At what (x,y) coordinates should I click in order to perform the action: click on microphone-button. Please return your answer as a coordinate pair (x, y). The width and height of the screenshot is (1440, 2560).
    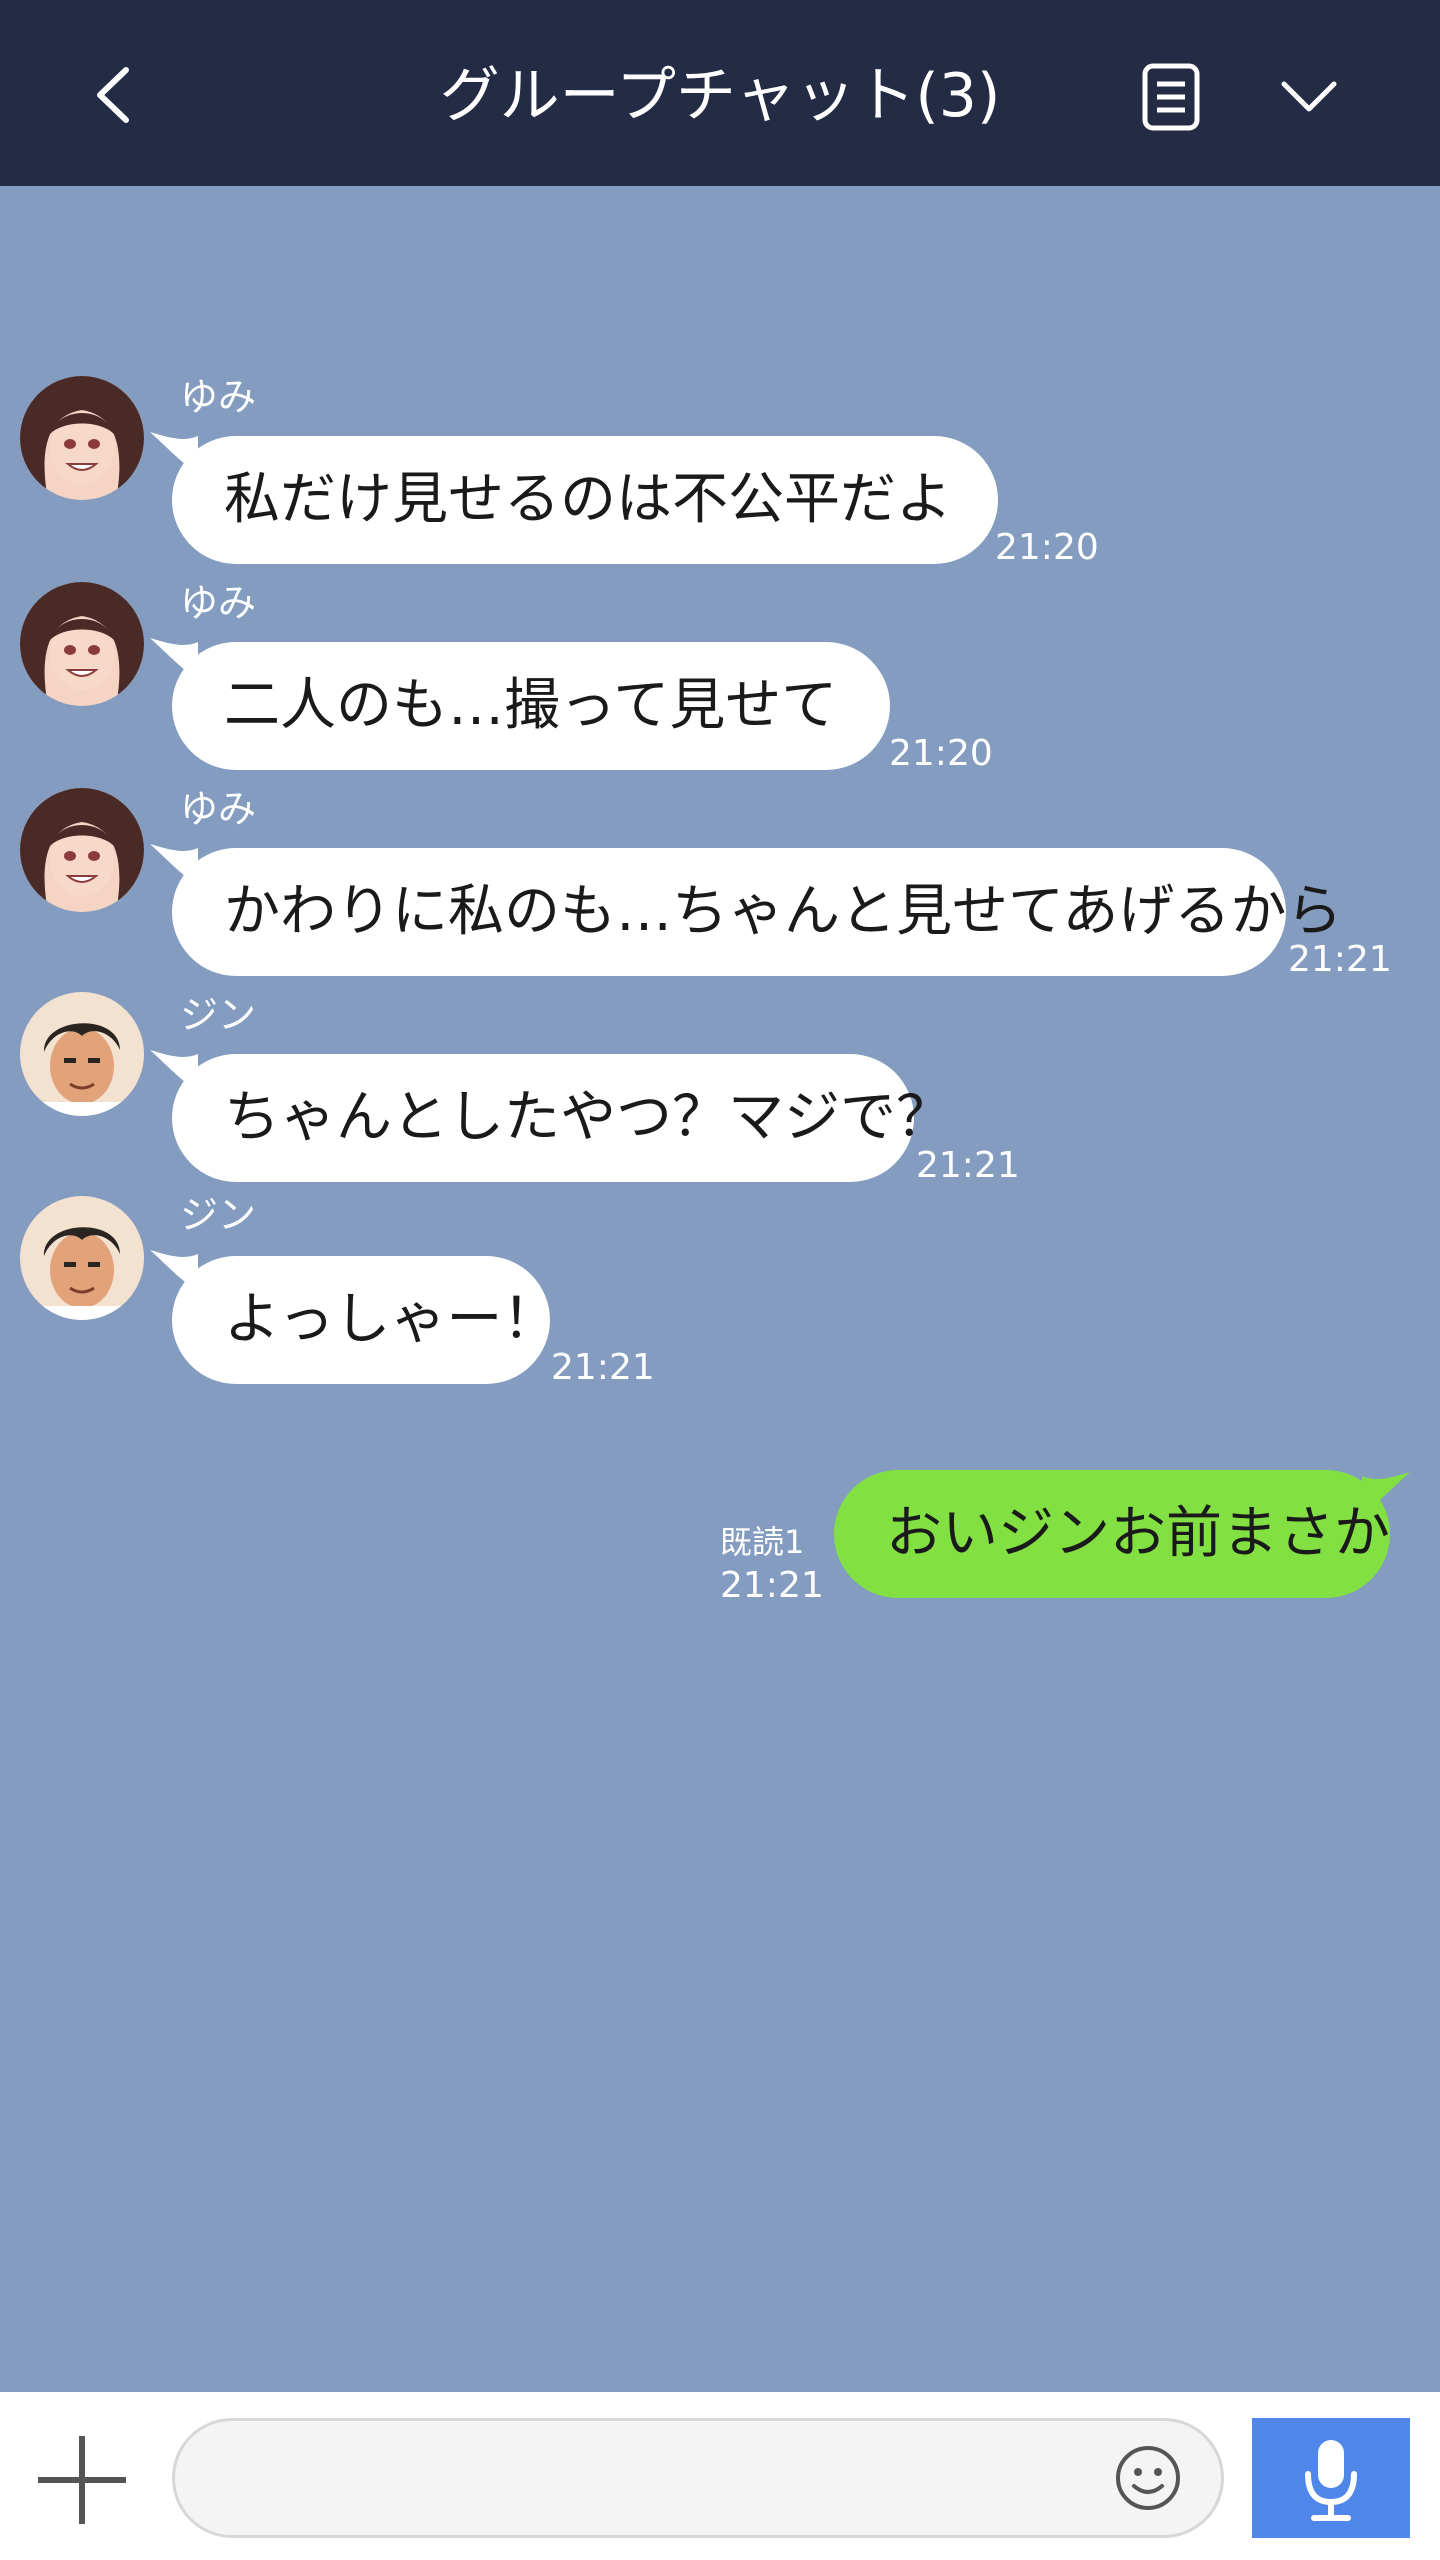
    Looking at the image, I should click on (1331, 2478).